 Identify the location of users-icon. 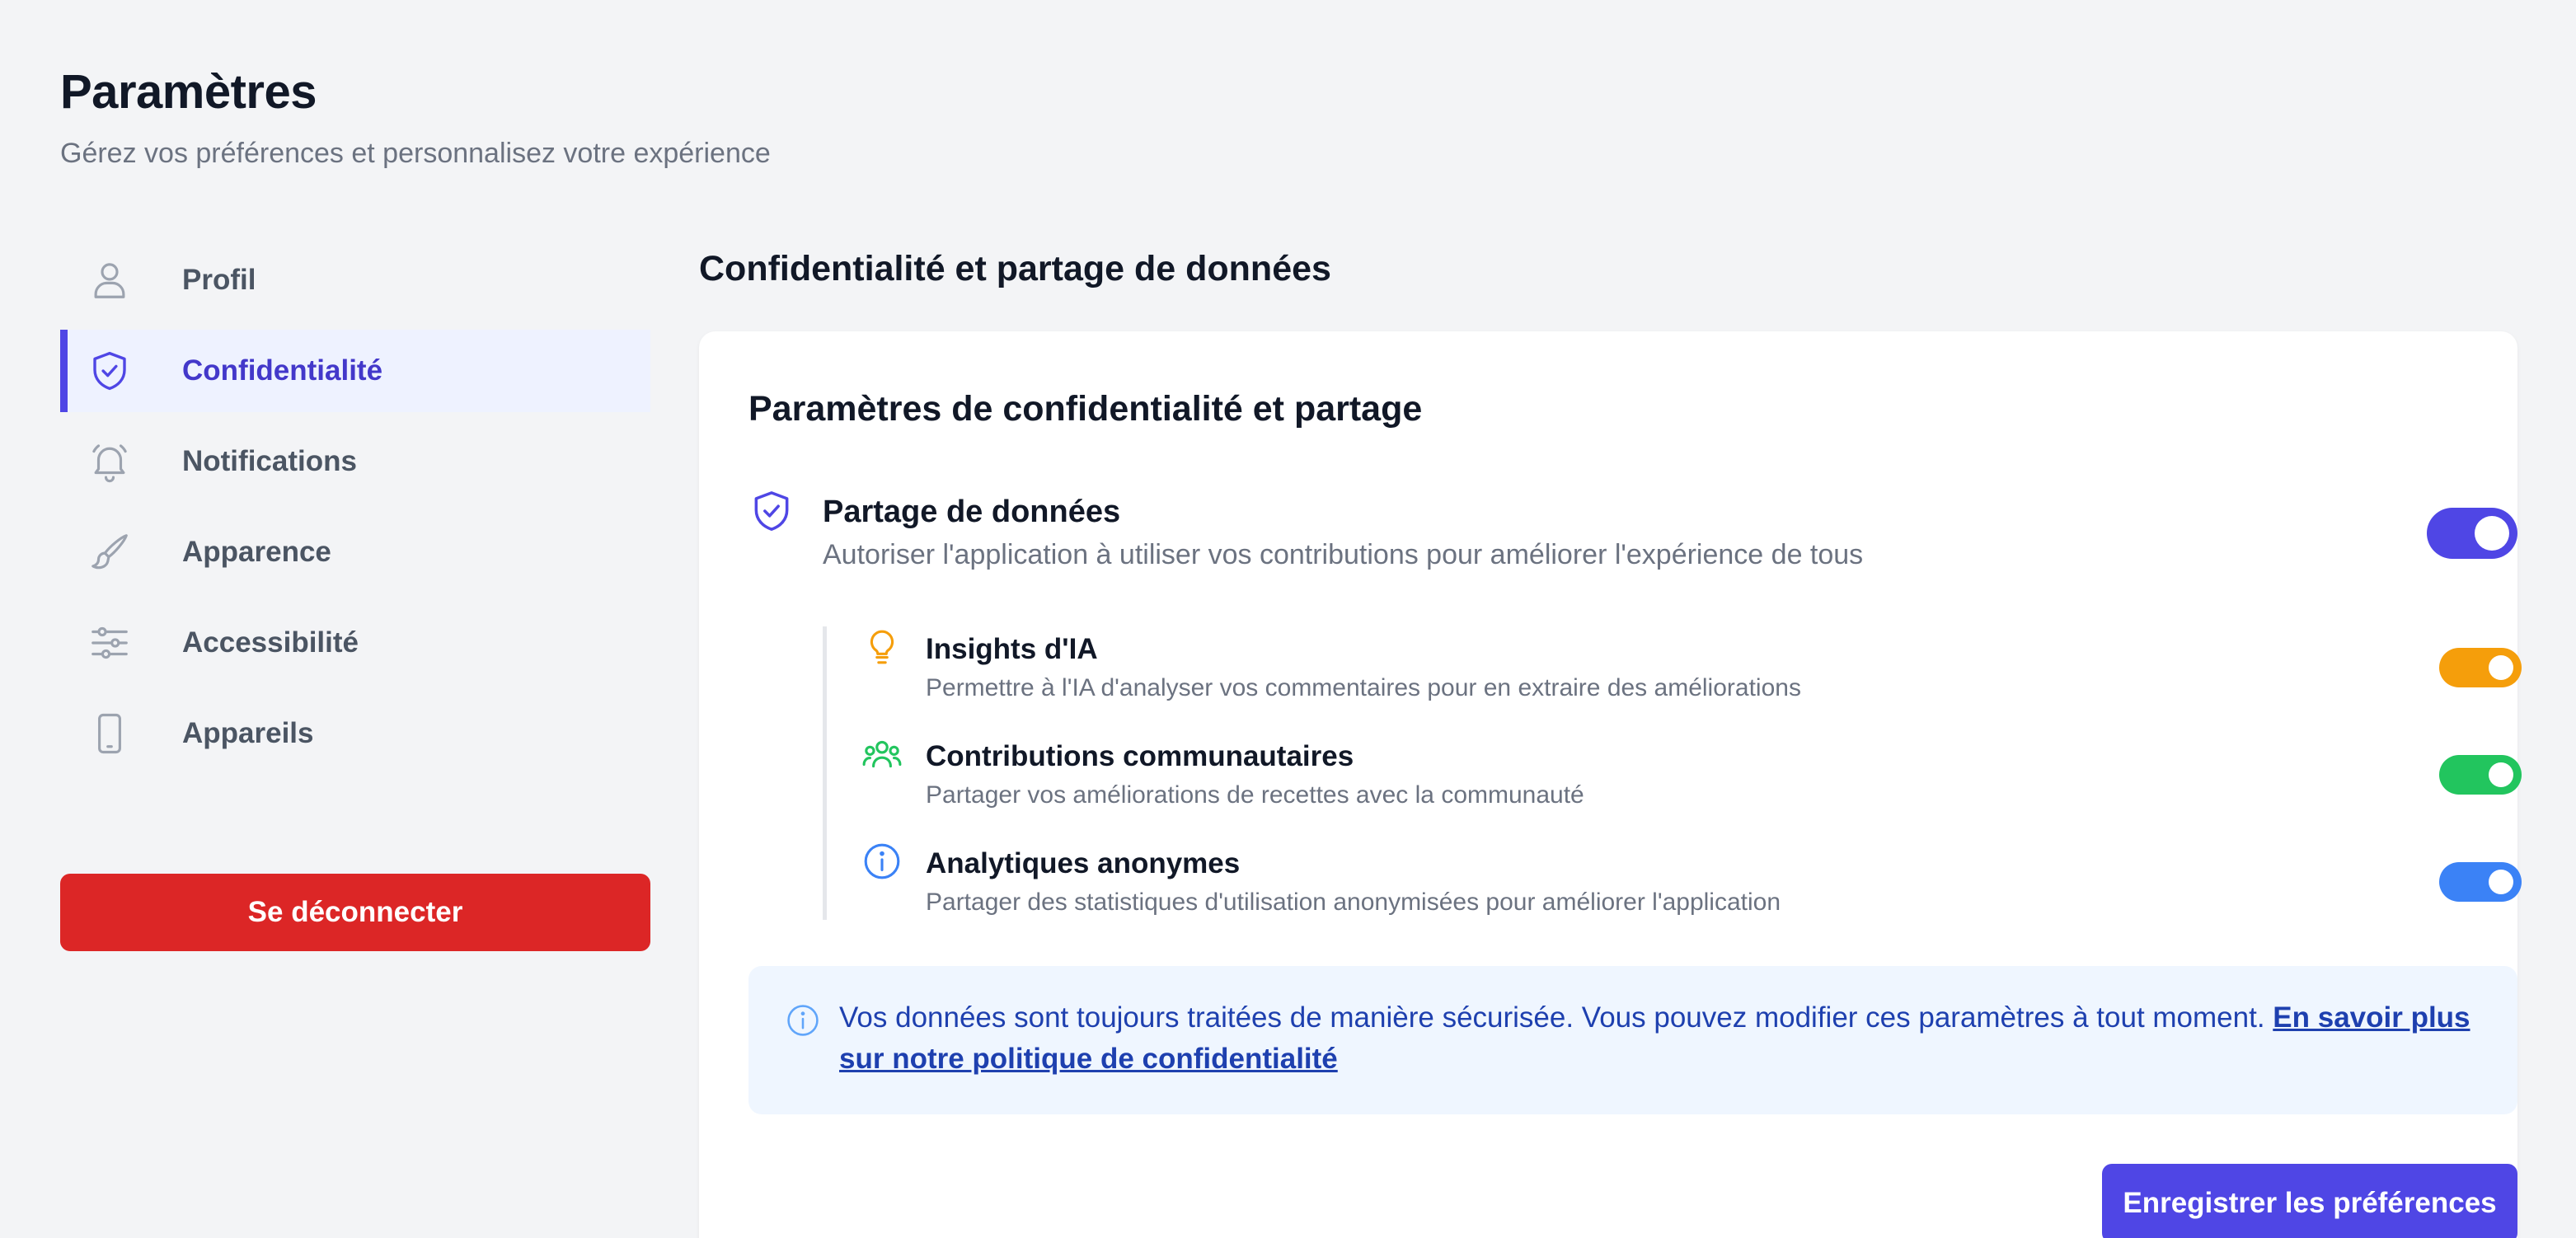
(882, 754).